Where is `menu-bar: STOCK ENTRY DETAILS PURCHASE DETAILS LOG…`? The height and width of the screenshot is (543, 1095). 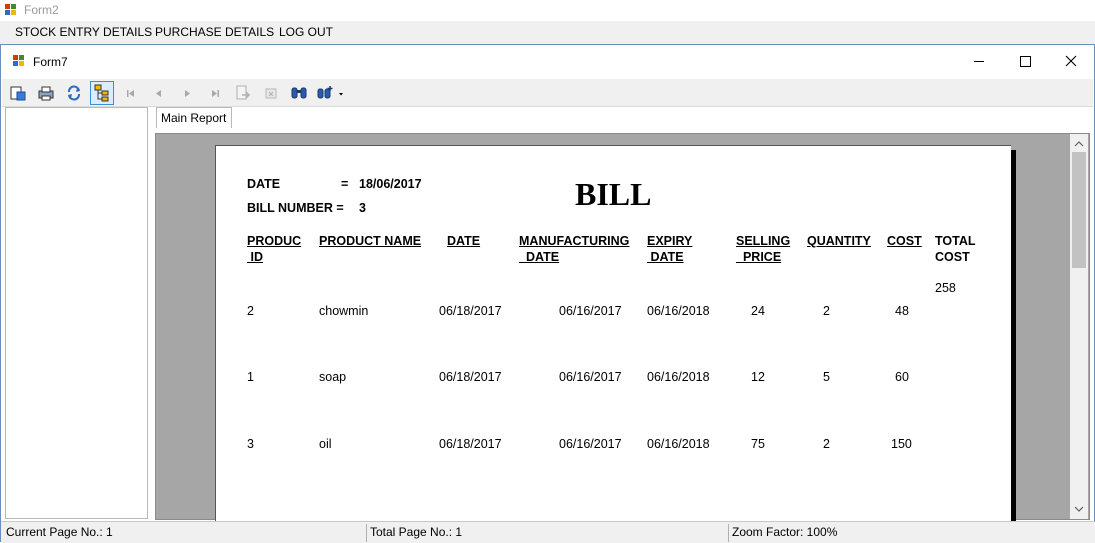 menu-bar: STOCK ENTRY DETAILS PURCHASE DETAILS LOG… is located at coordinates (547, 32).